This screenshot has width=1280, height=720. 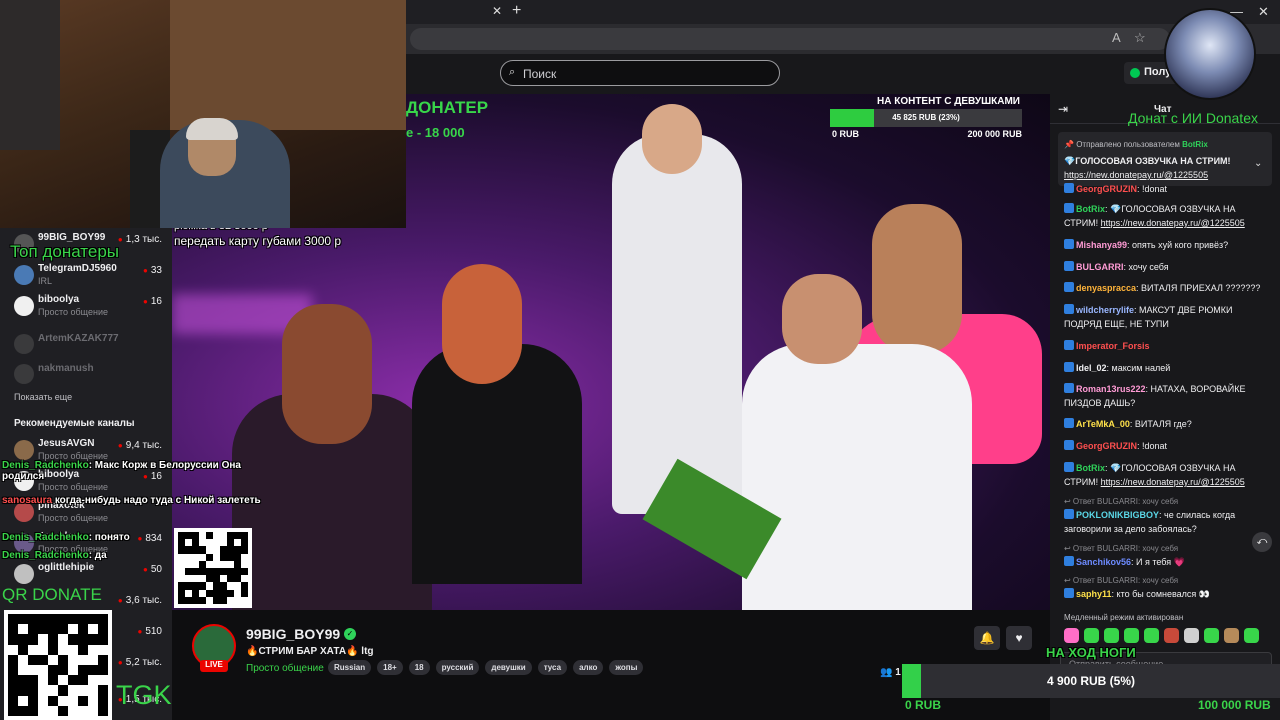 What do you see at coordinates (1140, 38) in the screenshot?
I see `favorite-star-icon: ☆` at bounding box center [1140, 38].